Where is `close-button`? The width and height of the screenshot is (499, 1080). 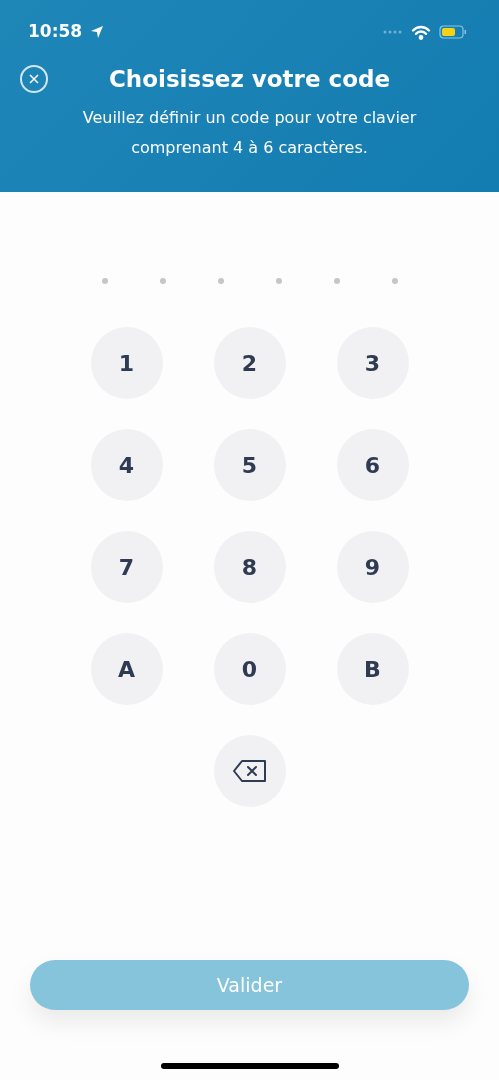
close-button is located at coordinates (34, 79).